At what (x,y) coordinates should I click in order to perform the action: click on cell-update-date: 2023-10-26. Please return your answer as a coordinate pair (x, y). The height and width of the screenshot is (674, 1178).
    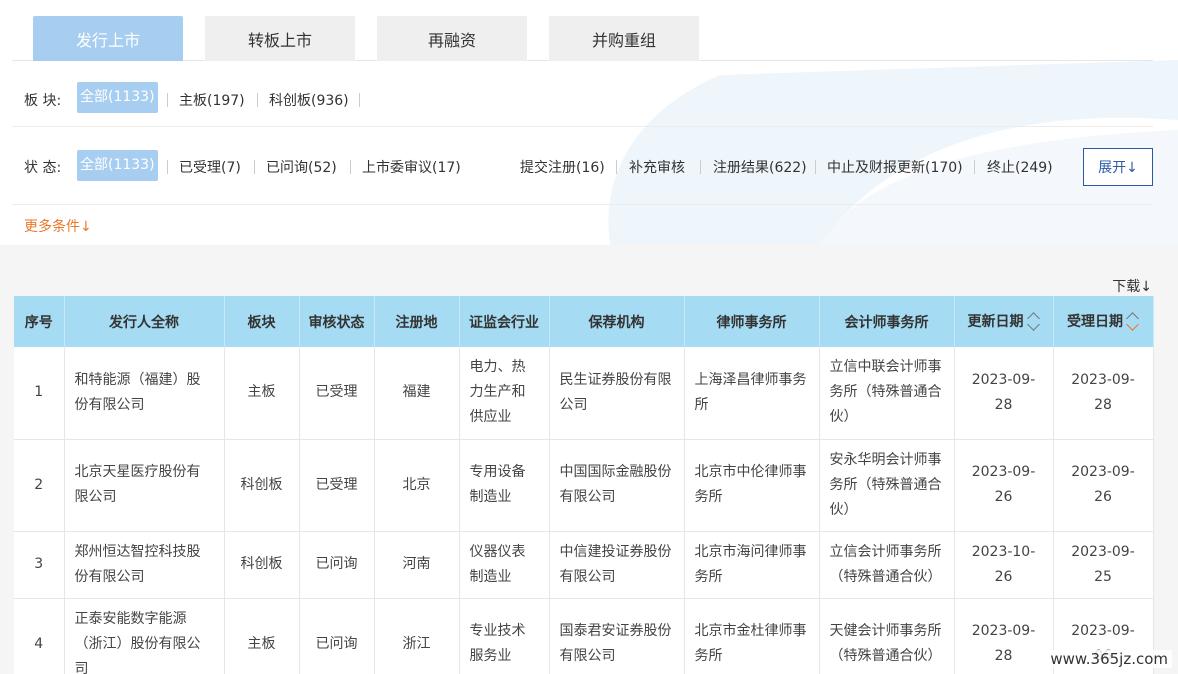
    Looking at the image, I should click on (1004, 565).